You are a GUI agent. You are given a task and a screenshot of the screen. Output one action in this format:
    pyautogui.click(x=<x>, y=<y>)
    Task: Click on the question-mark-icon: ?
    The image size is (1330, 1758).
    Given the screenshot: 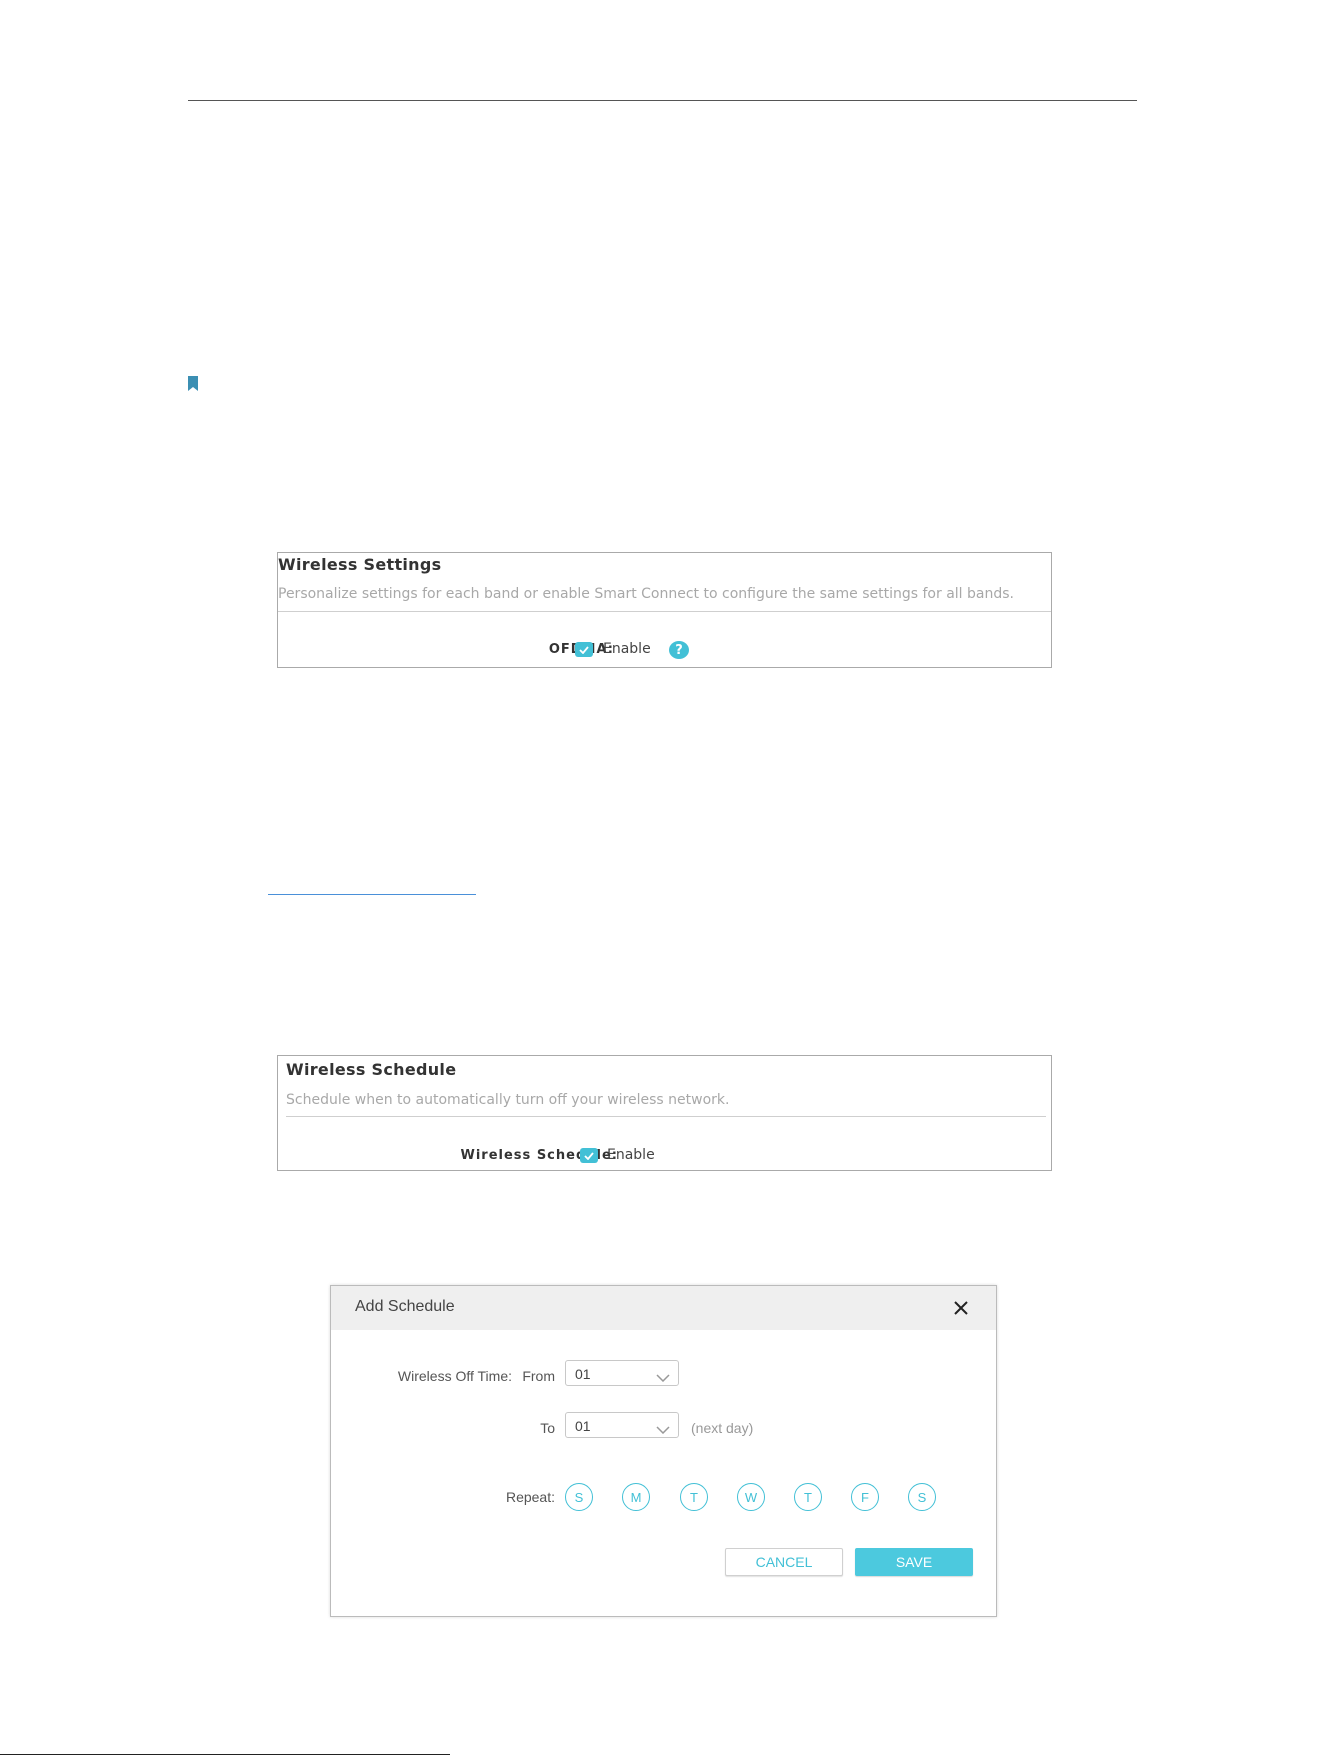 What is the action you would take?
    pyautogui.click(x=679, y=650)
    